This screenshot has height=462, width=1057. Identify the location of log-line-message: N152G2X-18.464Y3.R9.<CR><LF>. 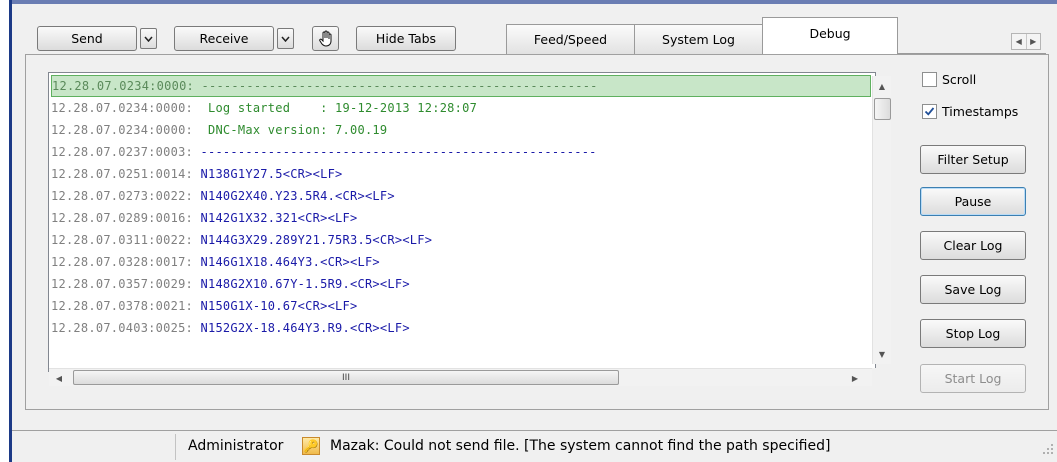
(301, 328).